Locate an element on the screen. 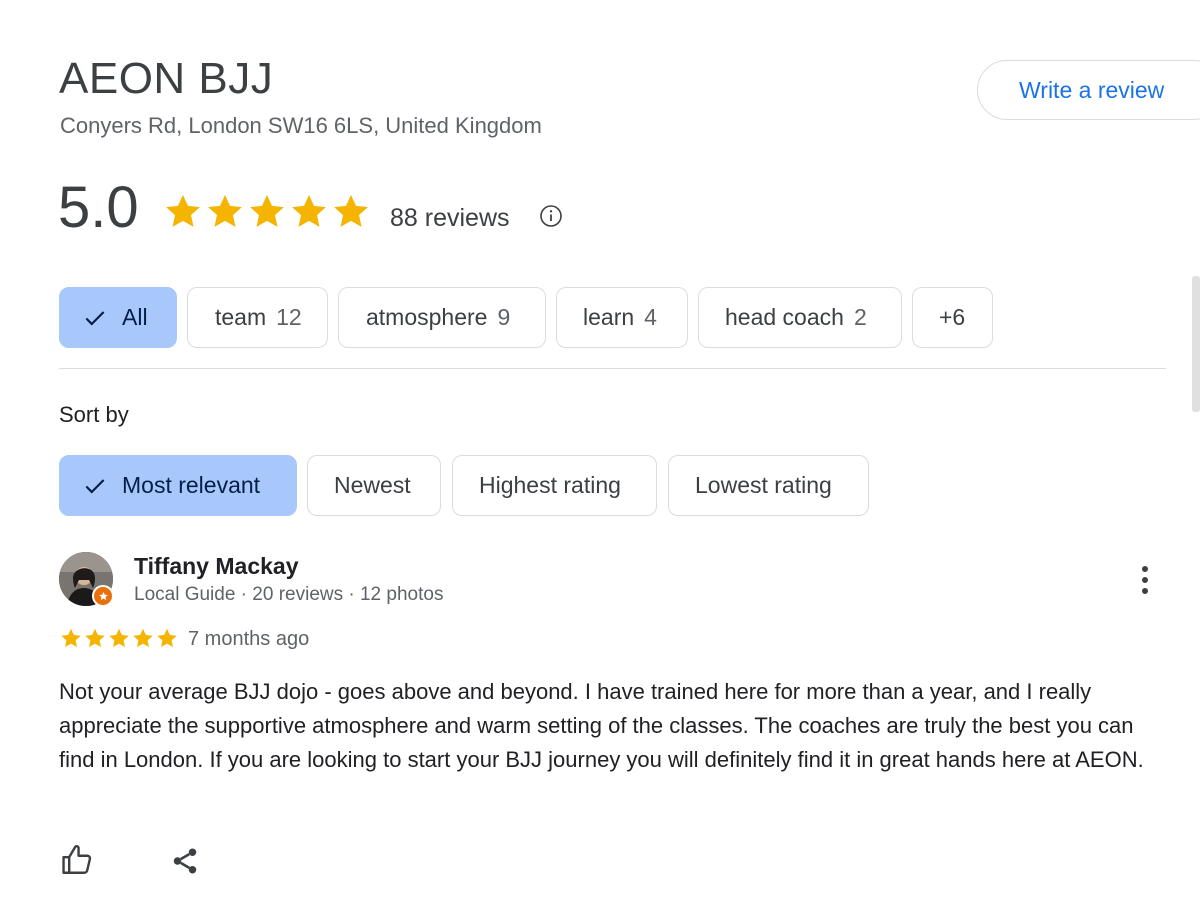 This screenshot has width=1200, height=913. topic-chip-label: atmosphere is located at coordinates (427, 317).